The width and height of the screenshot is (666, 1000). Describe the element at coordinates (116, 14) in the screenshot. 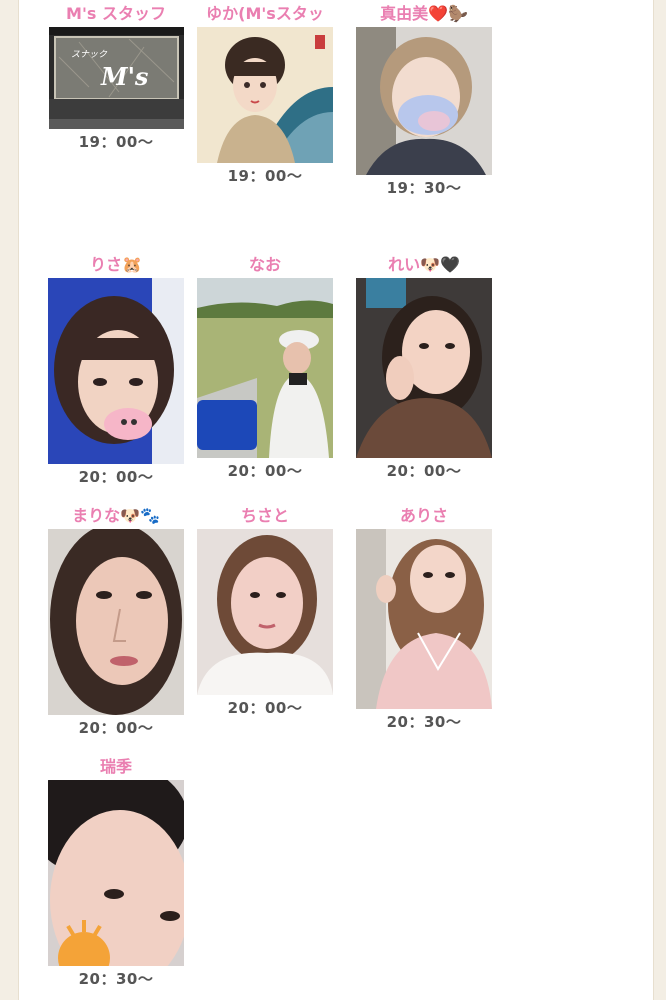

I see `staff-name: M's スタッフ` at that location.